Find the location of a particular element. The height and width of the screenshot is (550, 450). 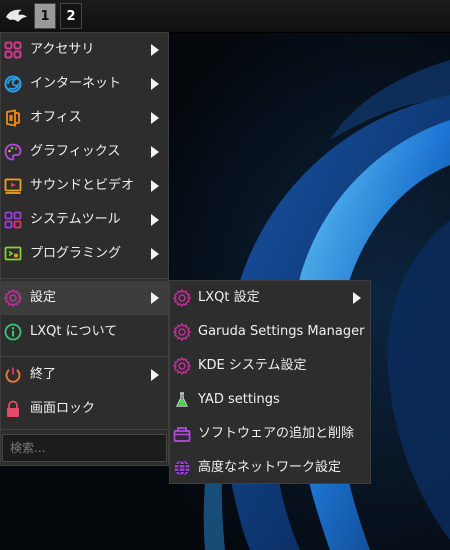

submenu-item-lxqt-settings: LXQt 設定 is located at coordinates (270, 298).